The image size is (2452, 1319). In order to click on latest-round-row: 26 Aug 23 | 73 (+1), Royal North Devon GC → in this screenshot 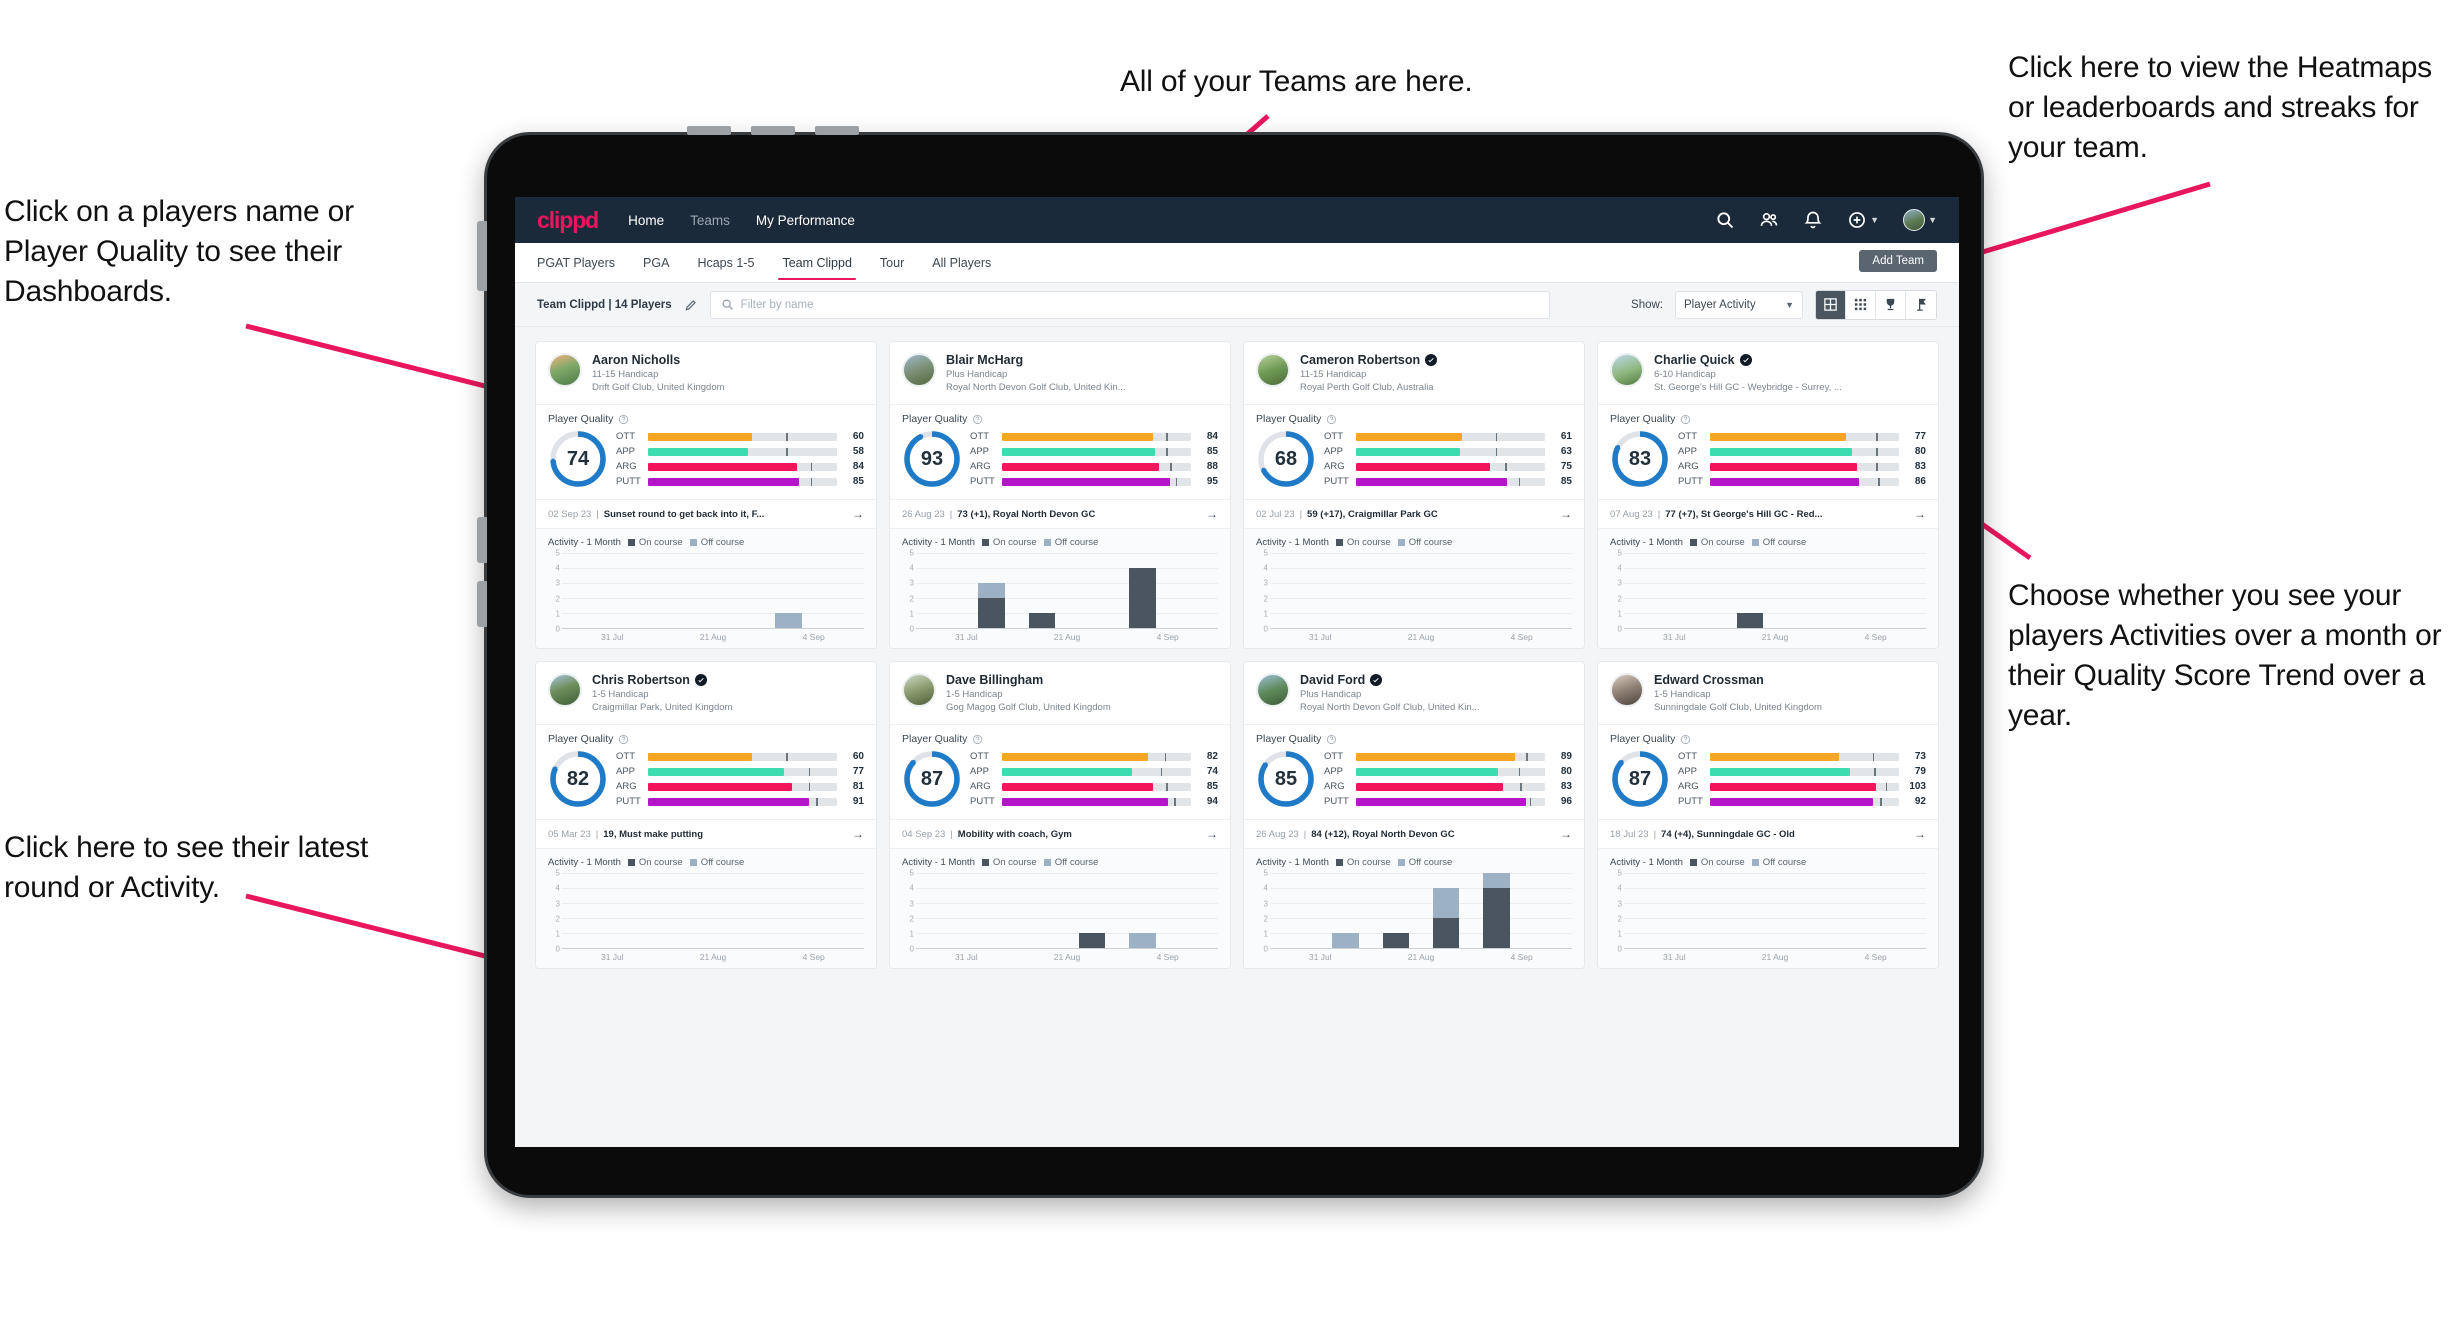, I will do `click(1060, 513)`.